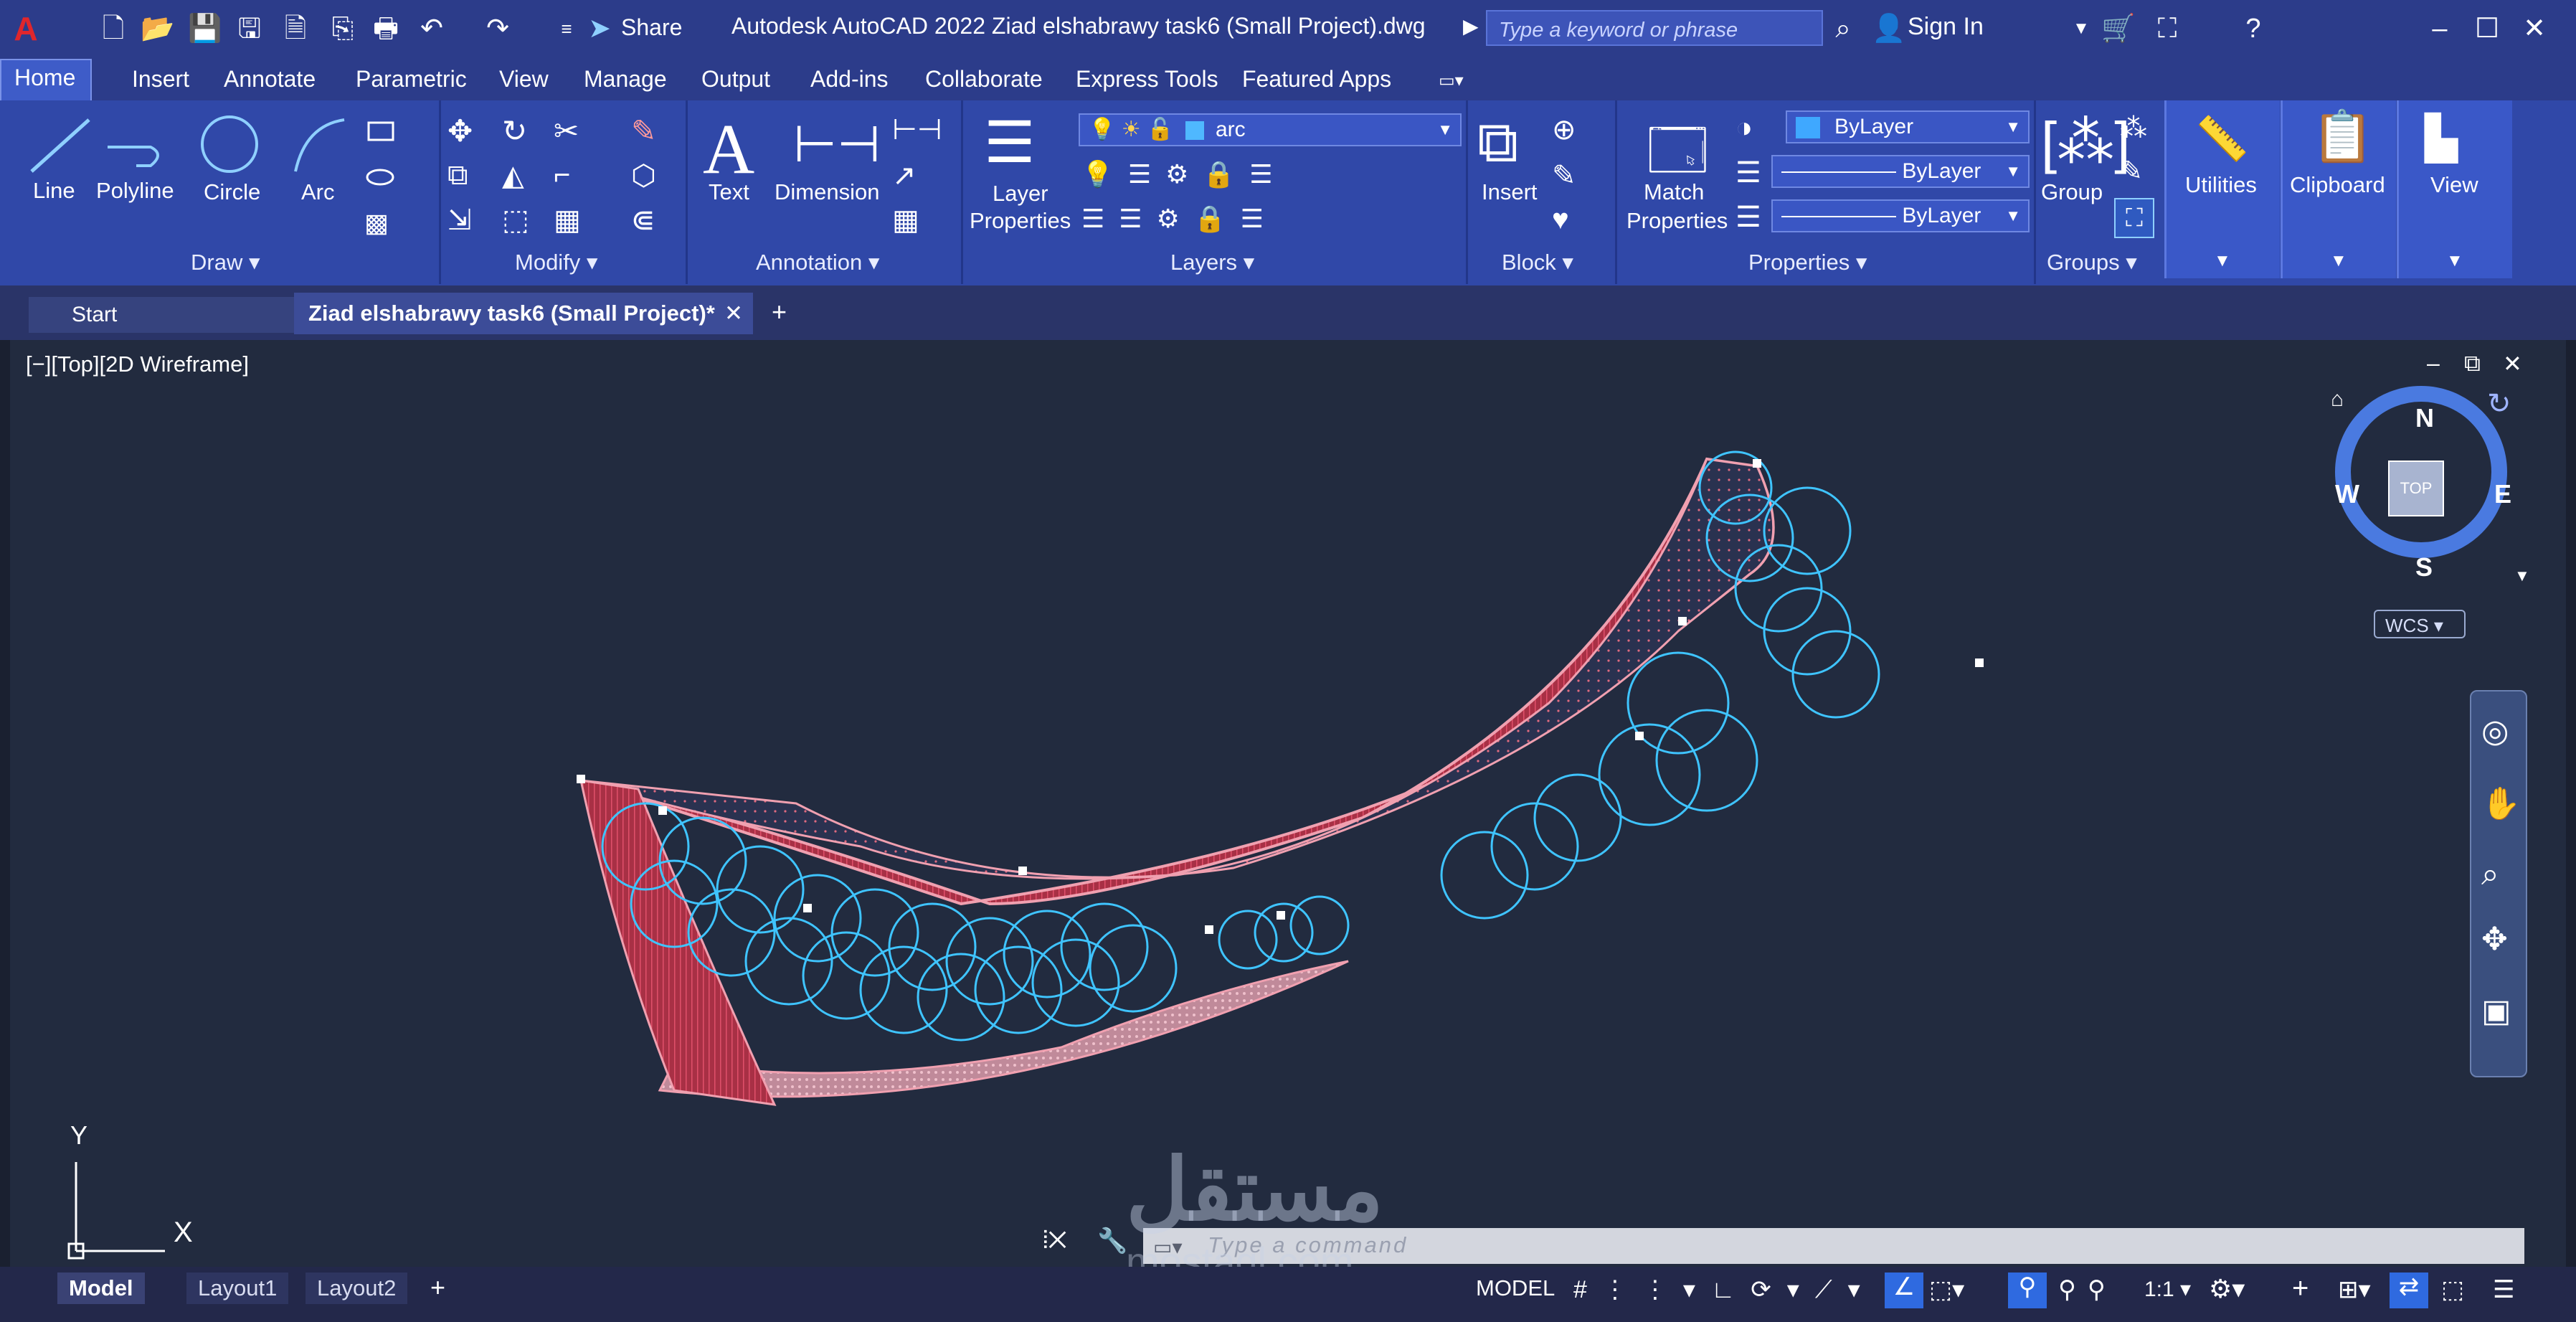 This screenshot has width=2576, height=1322. I want to click on annotation-monitor-icon: +, so click(2300, 1289).